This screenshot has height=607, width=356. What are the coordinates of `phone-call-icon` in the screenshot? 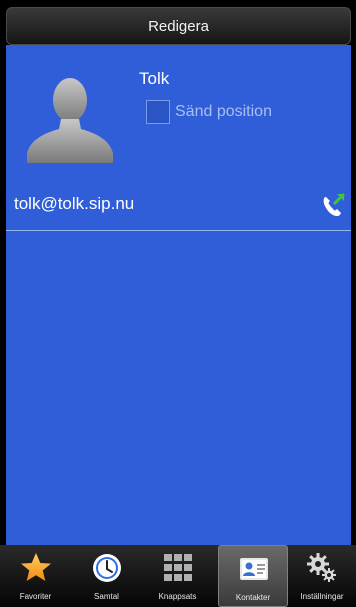 It's located at (333, 205).